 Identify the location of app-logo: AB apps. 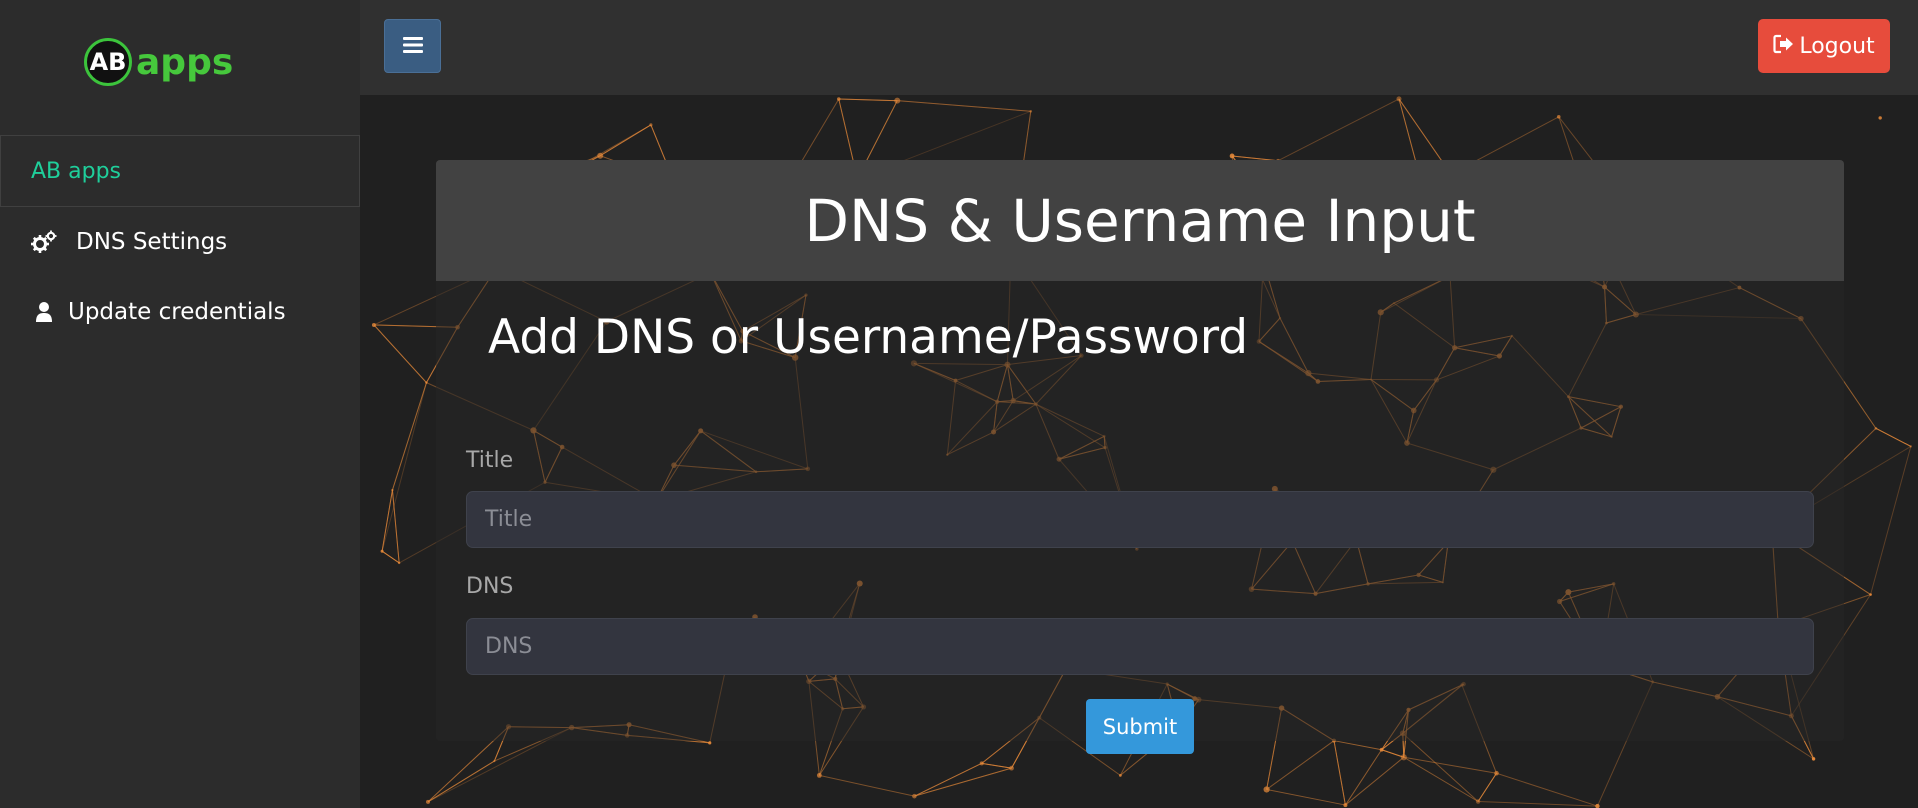
(158, 62).